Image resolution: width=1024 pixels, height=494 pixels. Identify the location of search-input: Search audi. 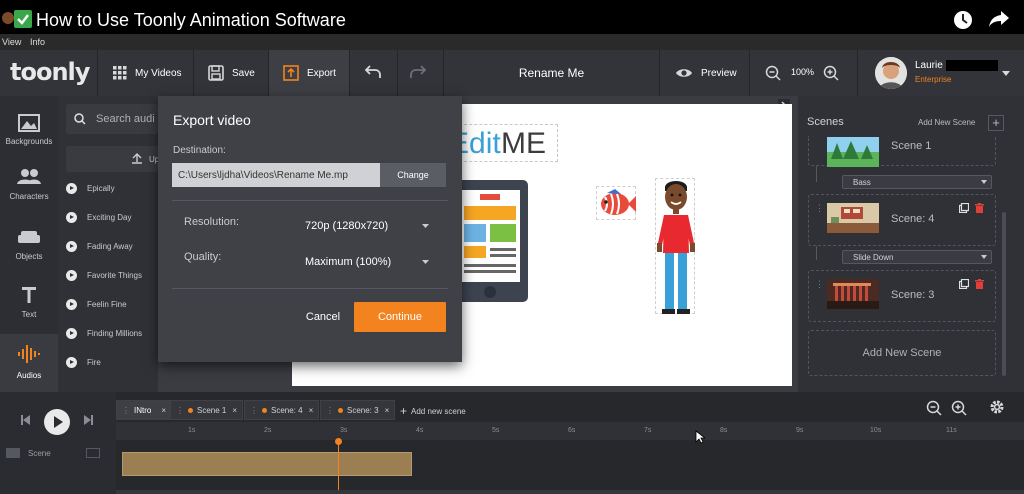
(125, 119).